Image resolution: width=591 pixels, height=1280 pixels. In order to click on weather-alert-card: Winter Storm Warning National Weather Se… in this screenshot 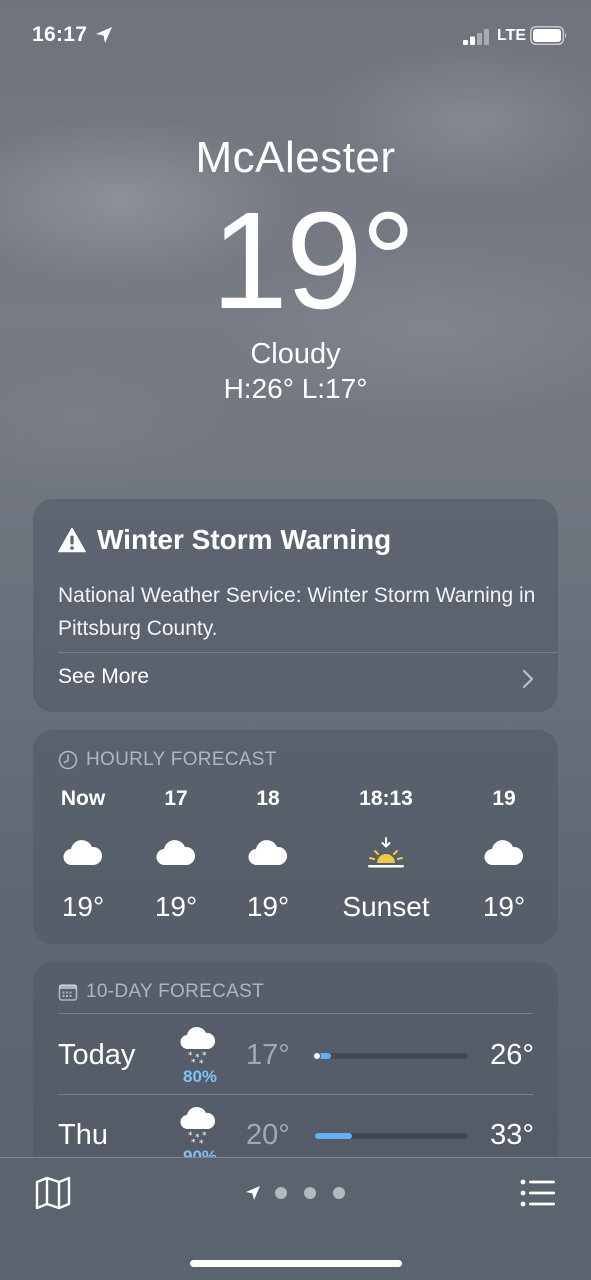, I will do `click(295, 605)`.